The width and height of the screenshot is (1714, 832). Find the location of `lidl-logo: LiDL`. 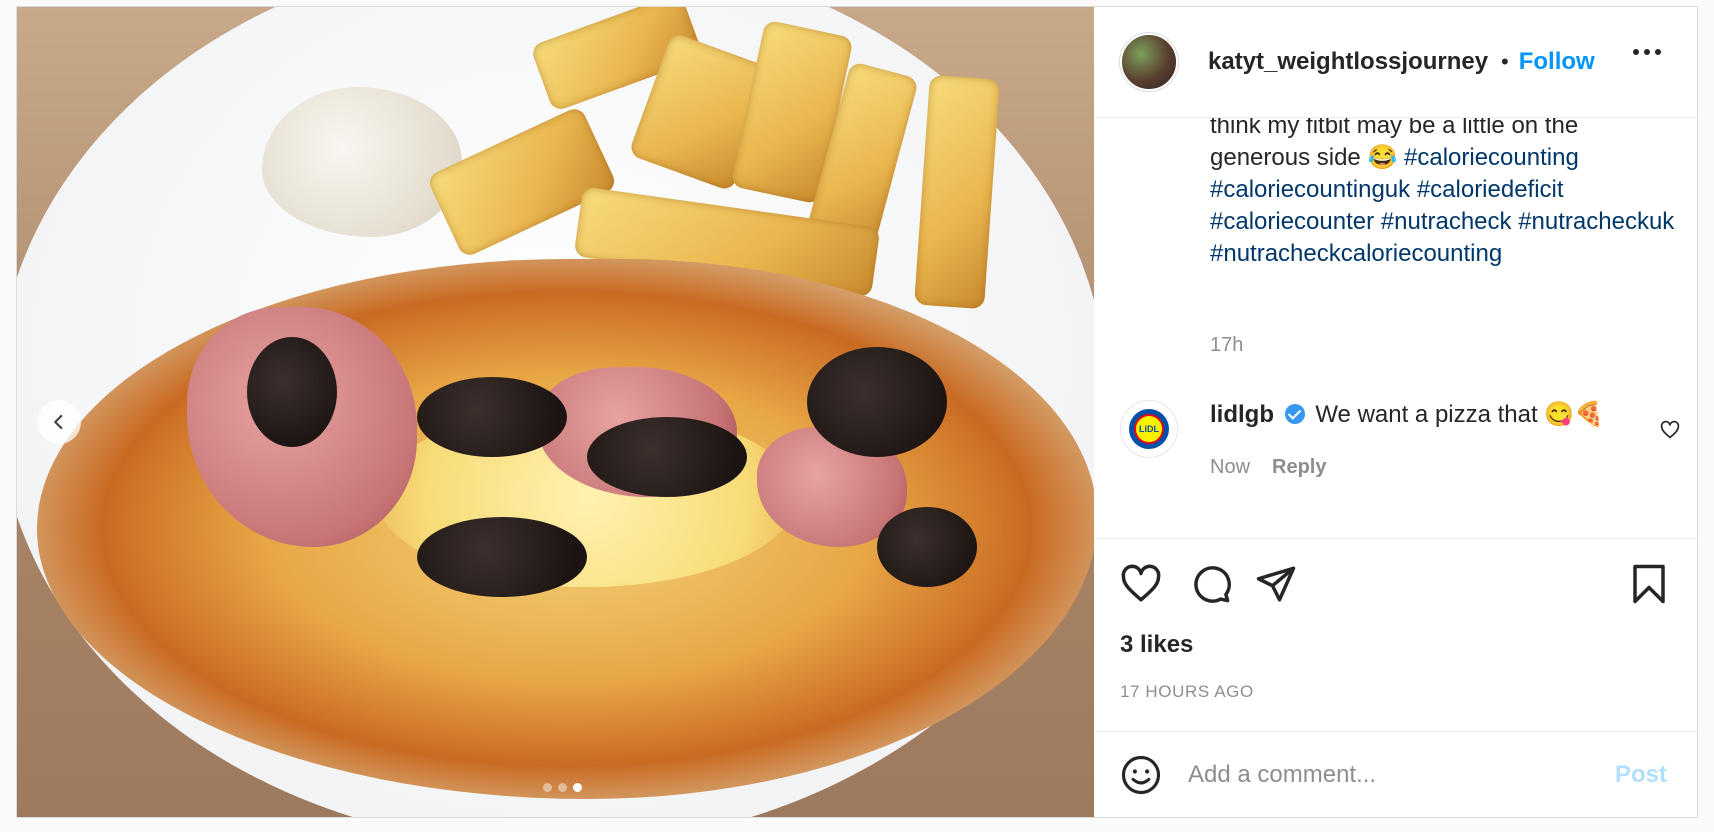

lidl-logo: LiDL is located at coordinates (1149, 429).